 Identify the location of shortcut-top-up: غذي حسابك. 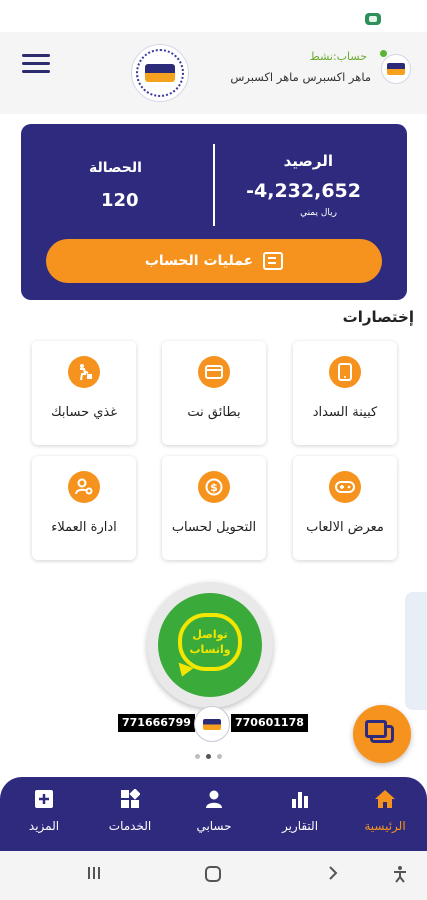
(84, 393).